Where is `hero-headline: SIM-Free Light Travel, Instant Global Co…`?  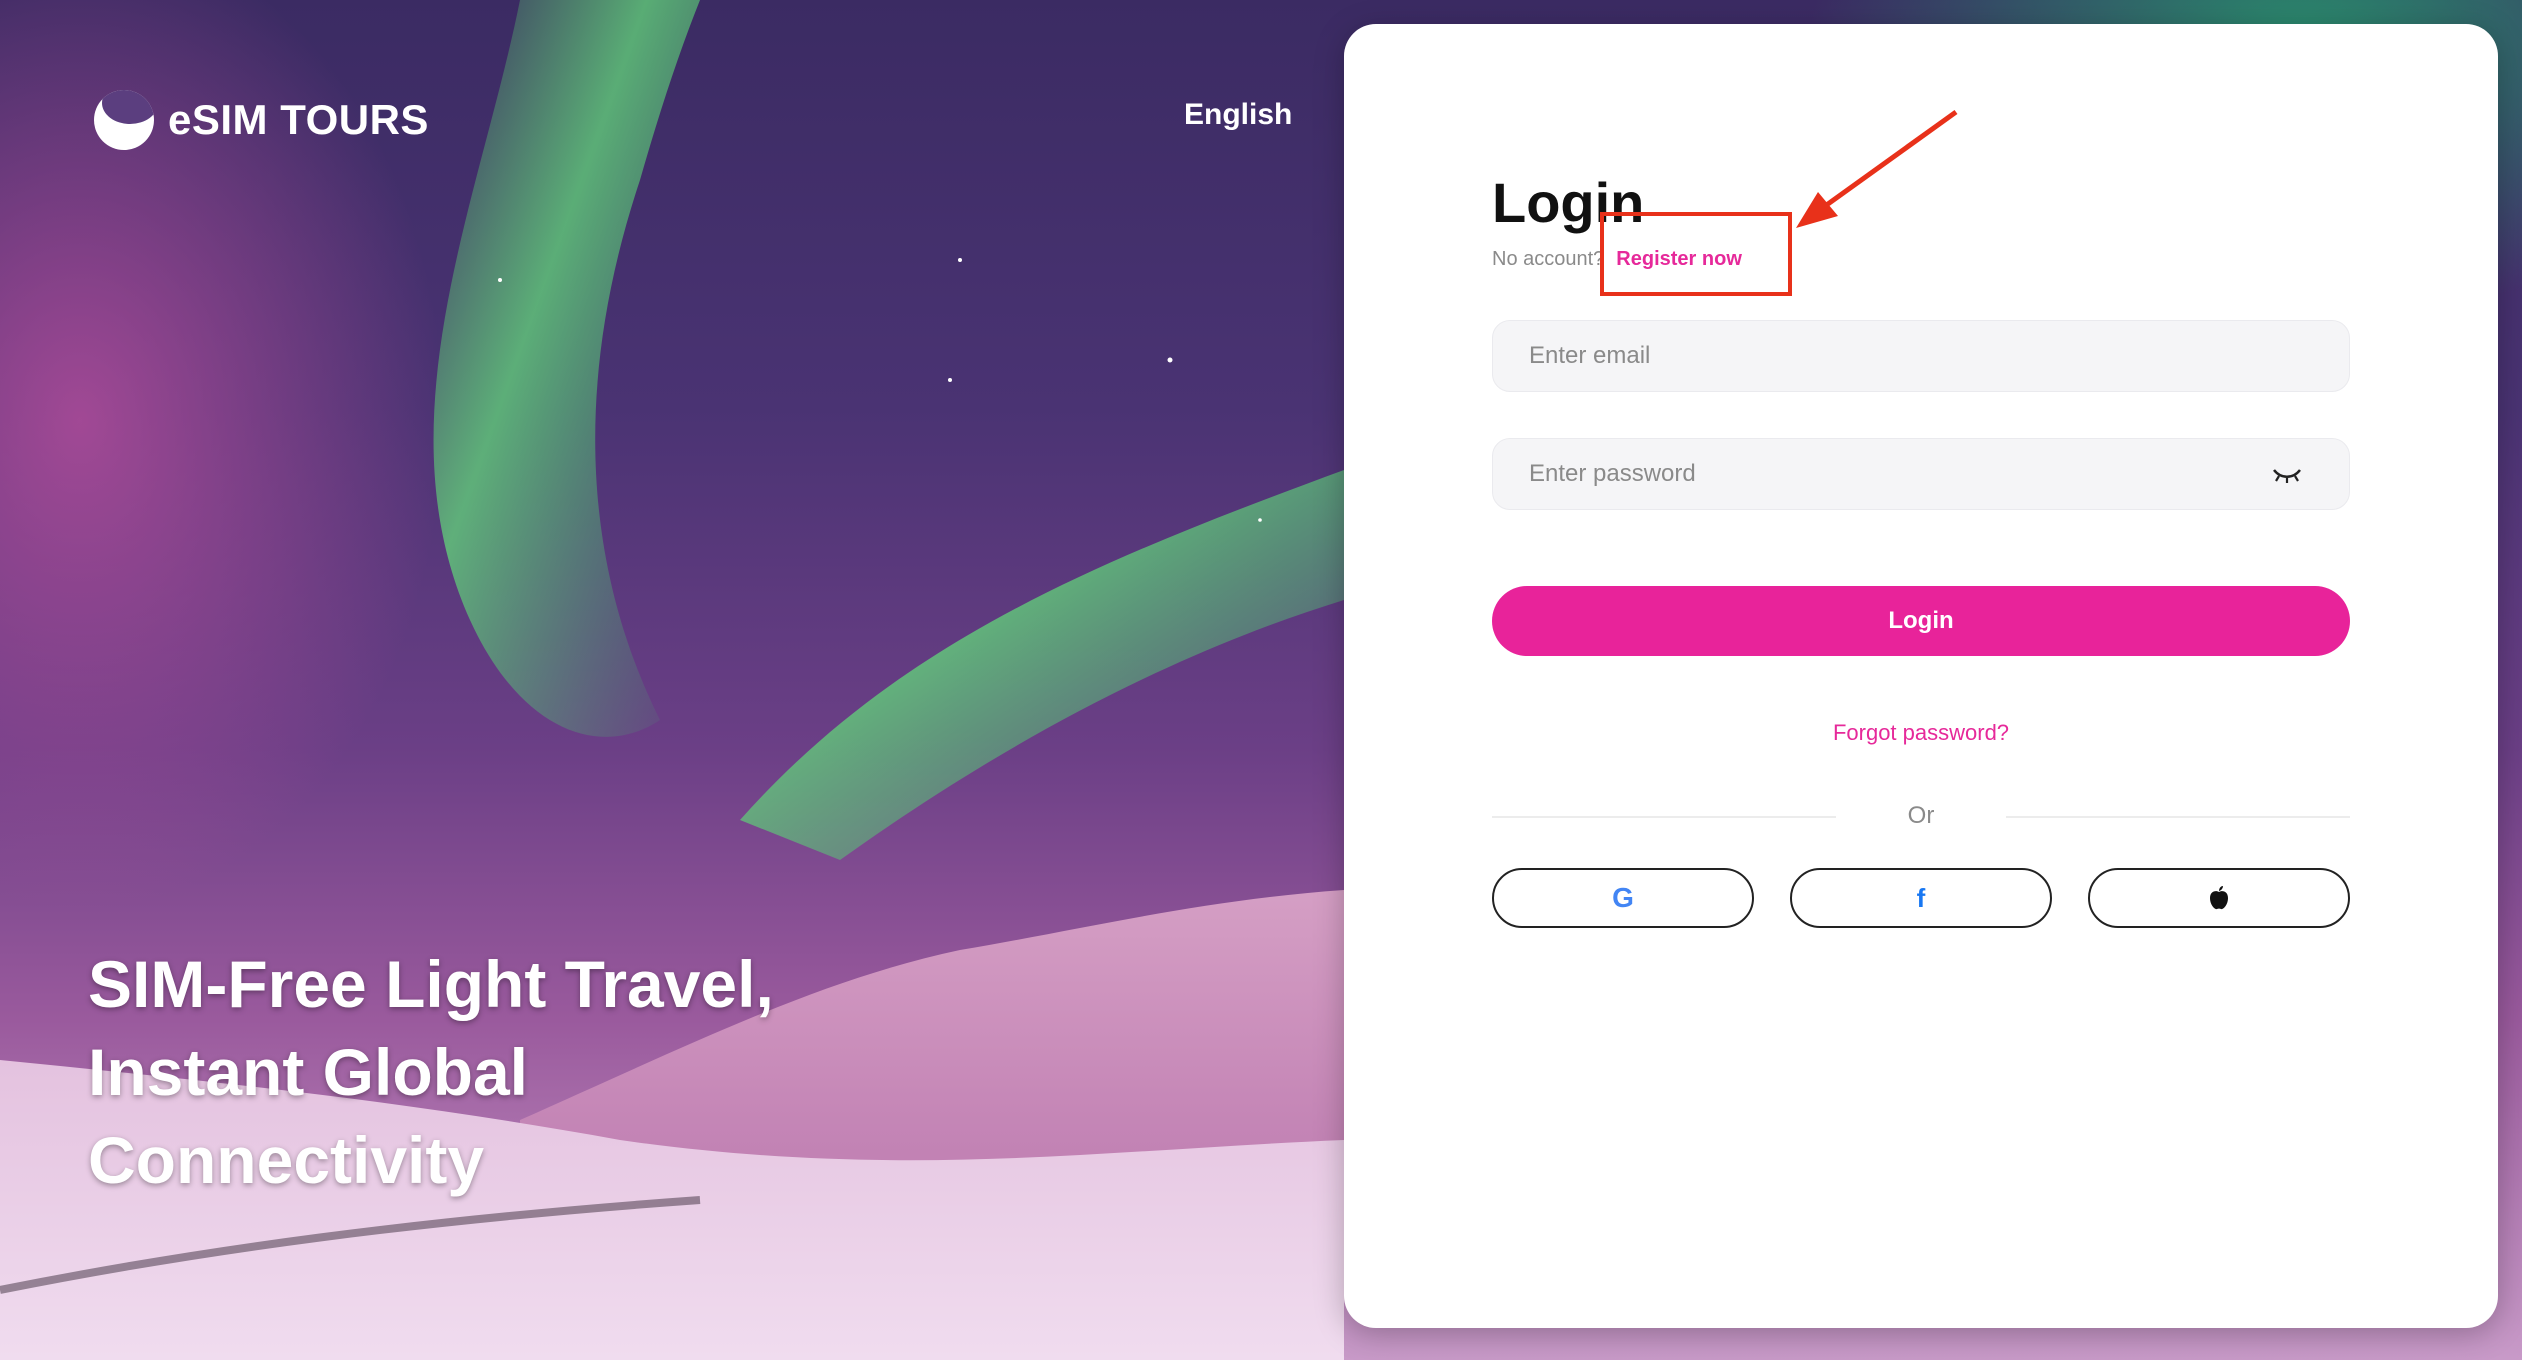
hero-headline: SIM-Free Light Travel, Instant Global Co… is located at coordinates (498, 1072).